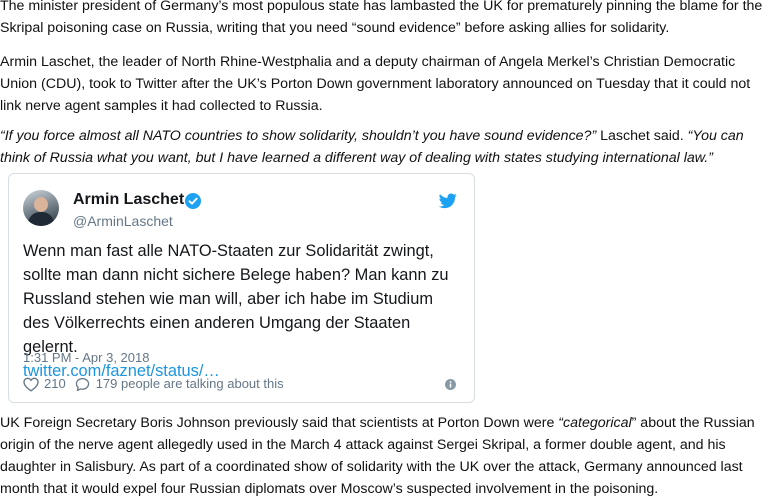 The width and height of the screenshot is (768, 500). I want to click on heart-icon, so click(31, 384).